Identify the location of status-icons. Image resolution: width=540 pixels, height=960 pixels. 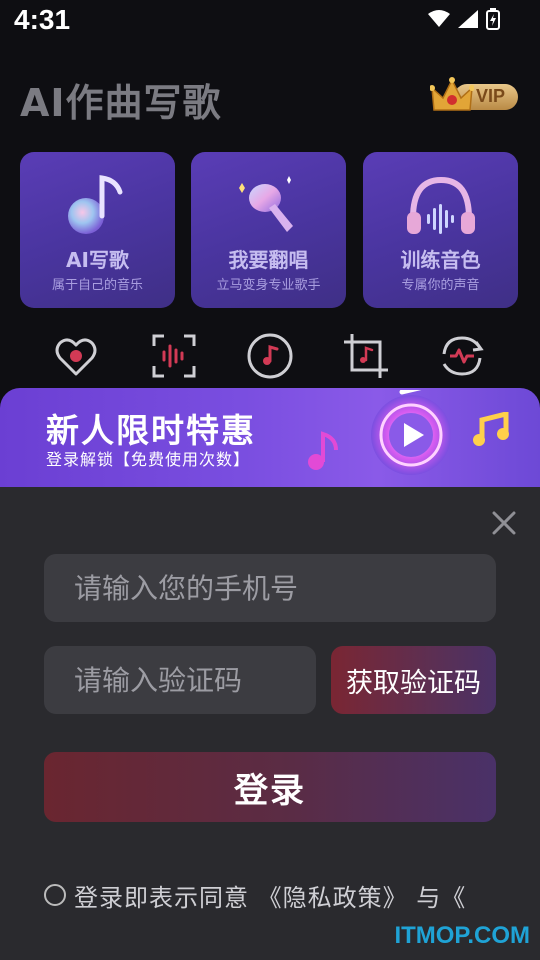
(464, 19).